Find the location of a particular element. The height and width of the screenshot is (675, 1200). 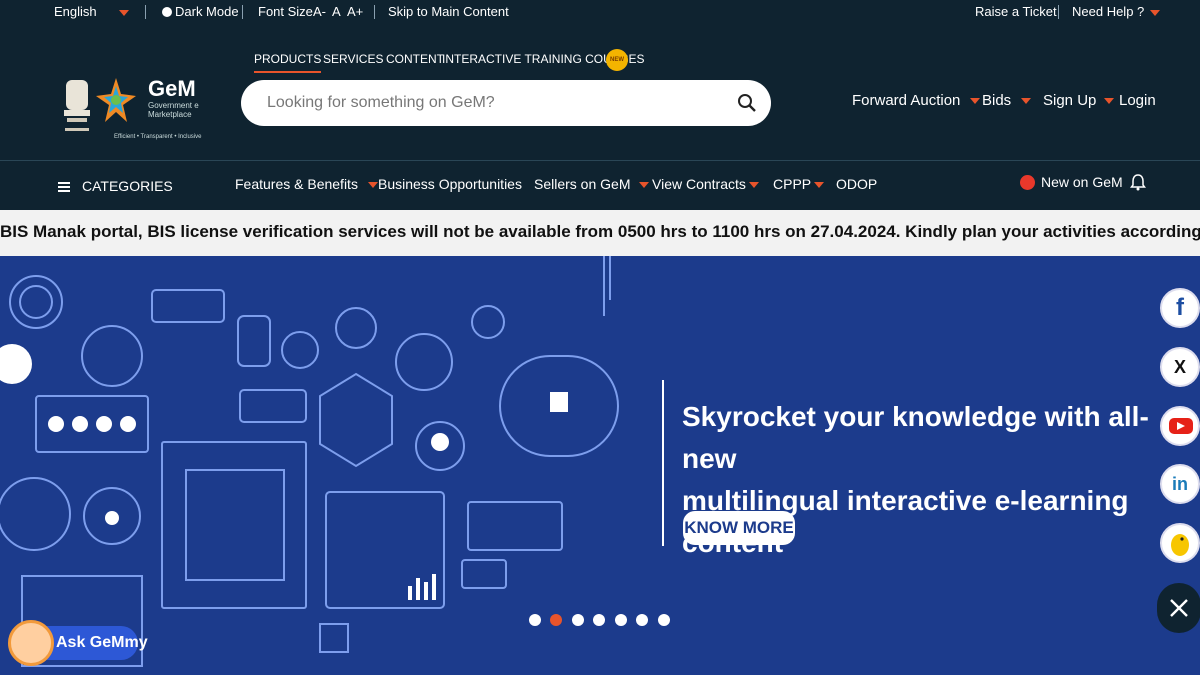

font-increase-button: A+ is located at coordinates (355, 11).